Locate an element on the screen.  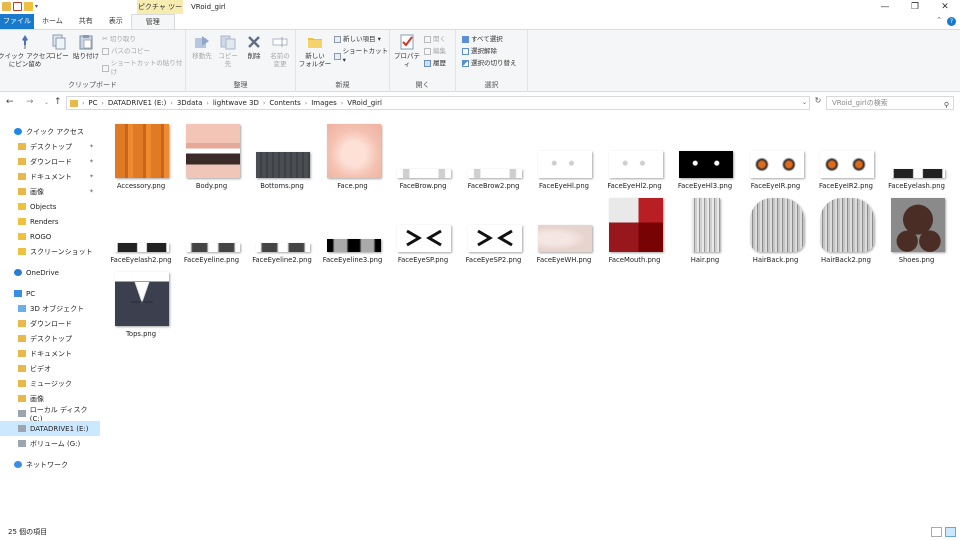
nav-item: PC is located at coordinates (50, 293).